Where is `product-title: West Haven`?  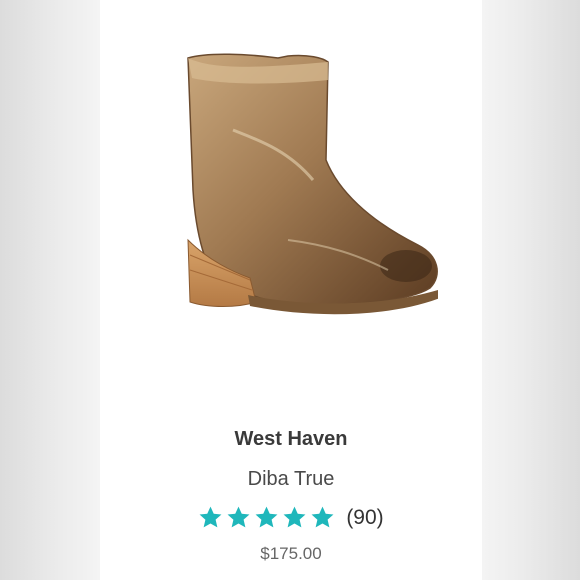 product-title: West Haven is located at coordinates (291, 439).